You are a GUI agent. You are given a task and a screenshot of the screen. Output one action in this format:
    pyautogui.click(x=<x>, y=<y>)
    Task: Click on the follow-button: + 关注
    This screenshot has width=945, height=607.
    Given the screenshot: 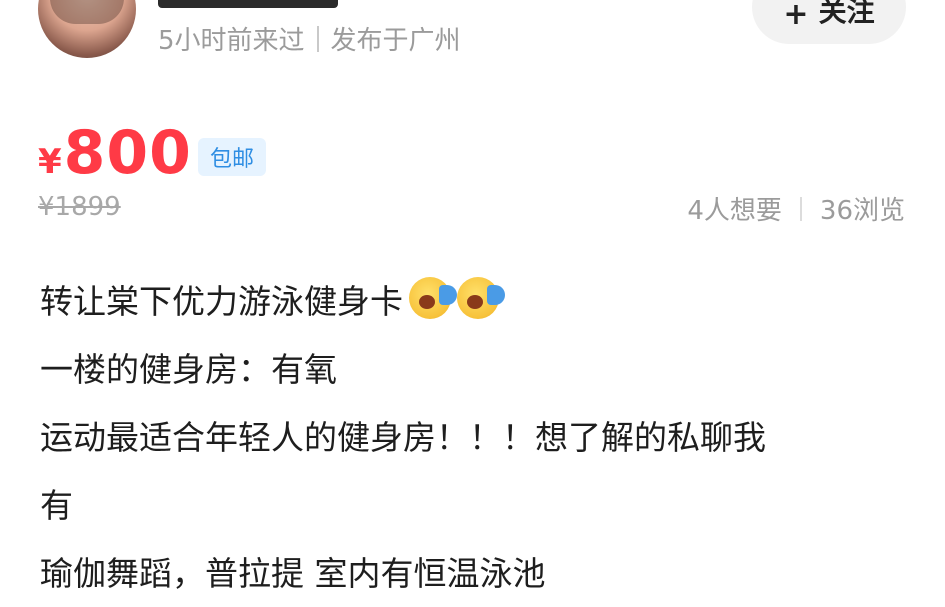 What is the action you would take?
    pyautogui.click(x=829, y=22)
    